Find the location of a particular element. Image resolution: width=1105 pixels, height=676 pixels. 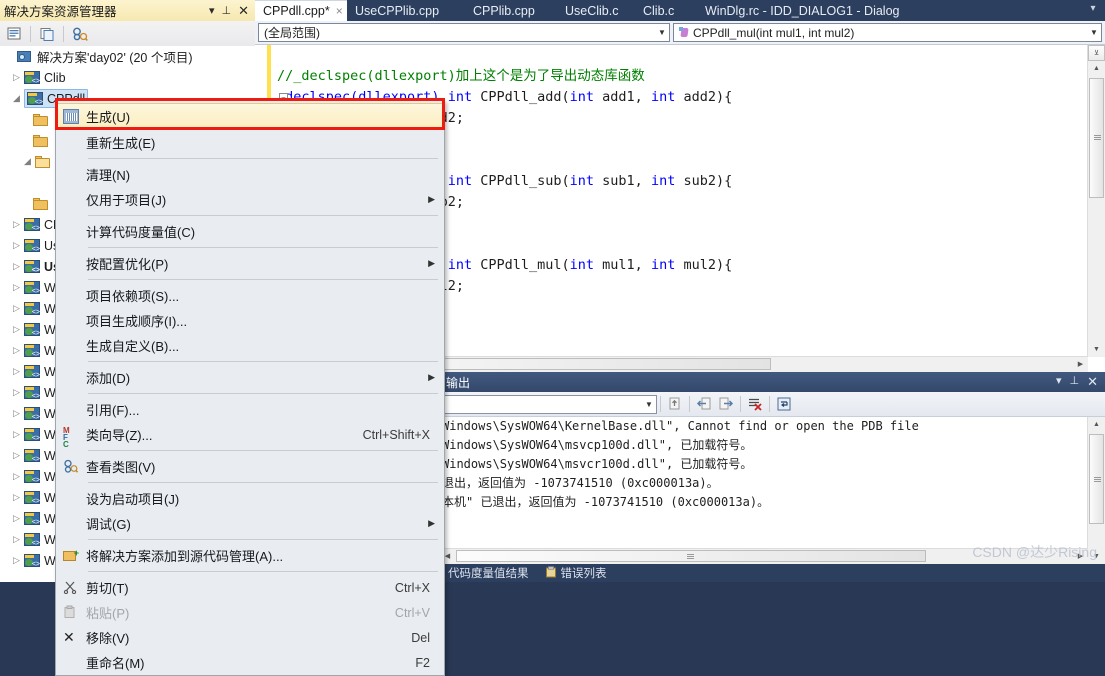

menu-separator is located at coordinates (263, 571).